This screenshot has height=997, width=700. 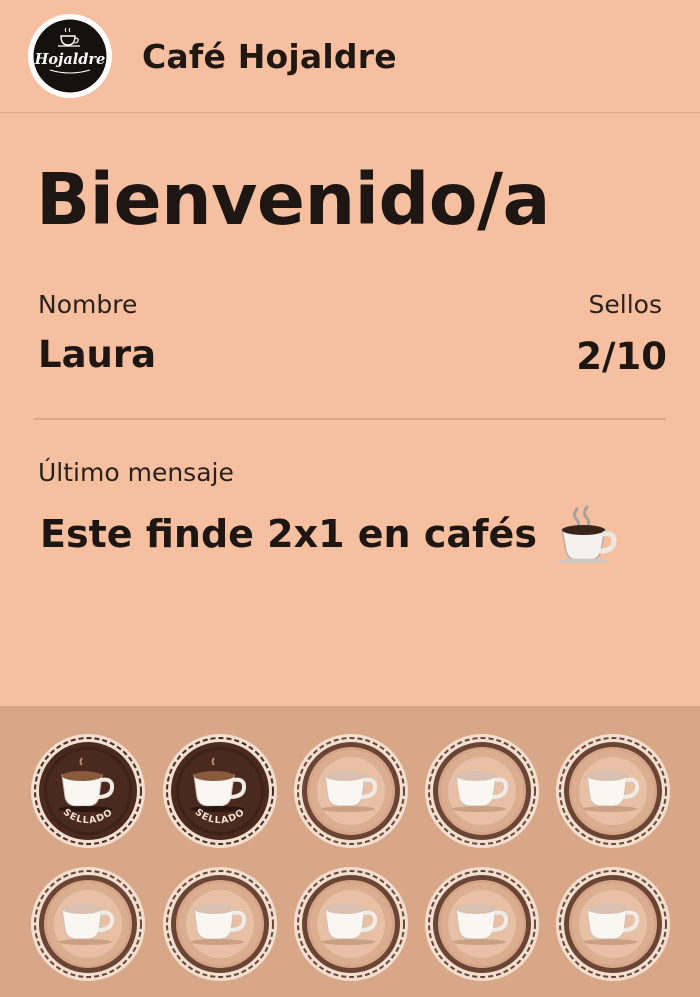 What do you see at coordinates (350, 419) in the screenshot?
I see `divider` at bounding box center [350, 419].